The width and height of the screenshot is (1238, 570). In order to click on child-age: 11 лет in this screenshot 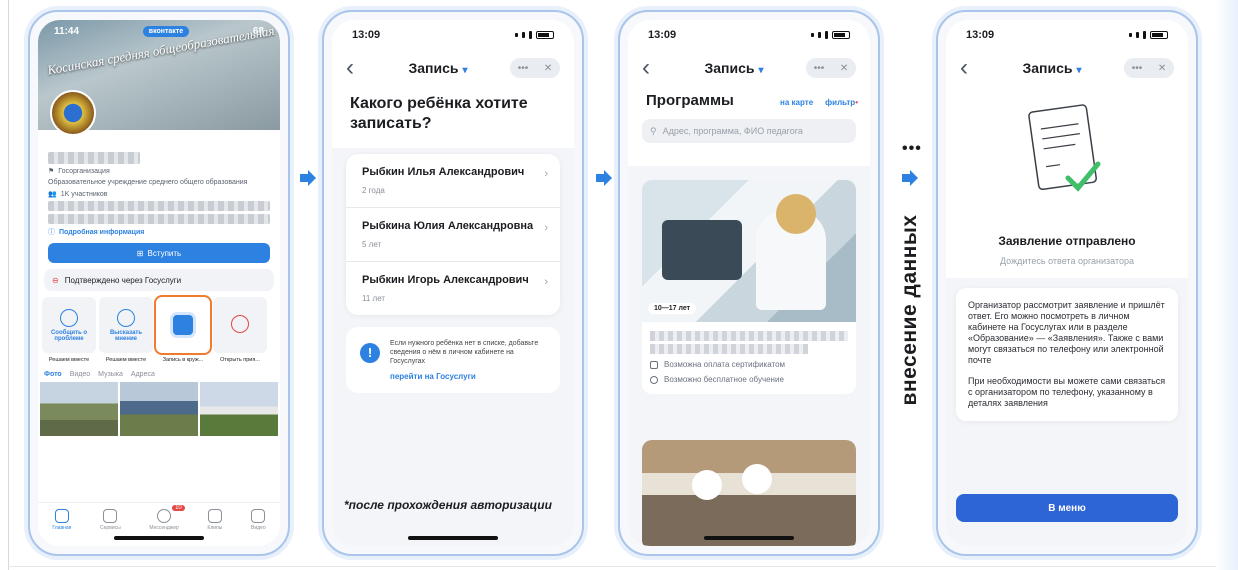, I will do `click(374, 298)`.